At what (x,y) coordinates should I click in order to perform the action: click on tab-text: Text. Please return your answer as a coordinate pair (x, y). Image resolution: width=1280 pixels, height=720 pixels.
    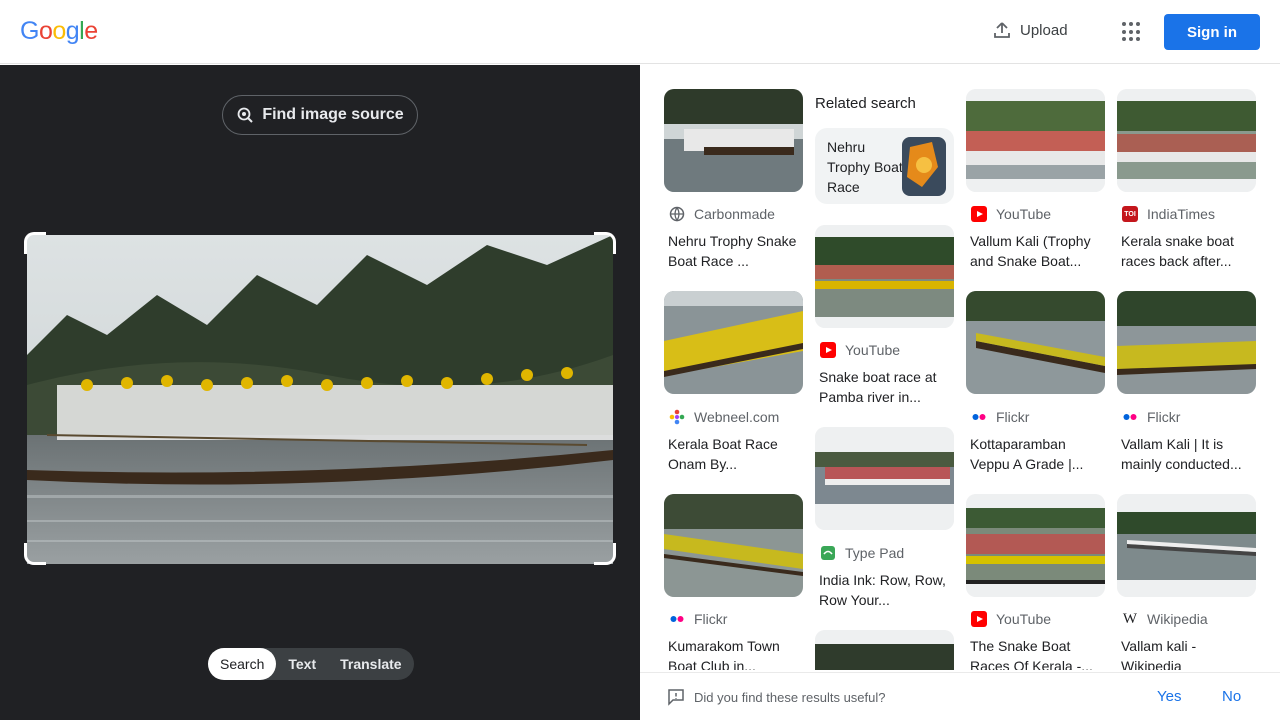
    Looking at the image, I should click on (302, 664).